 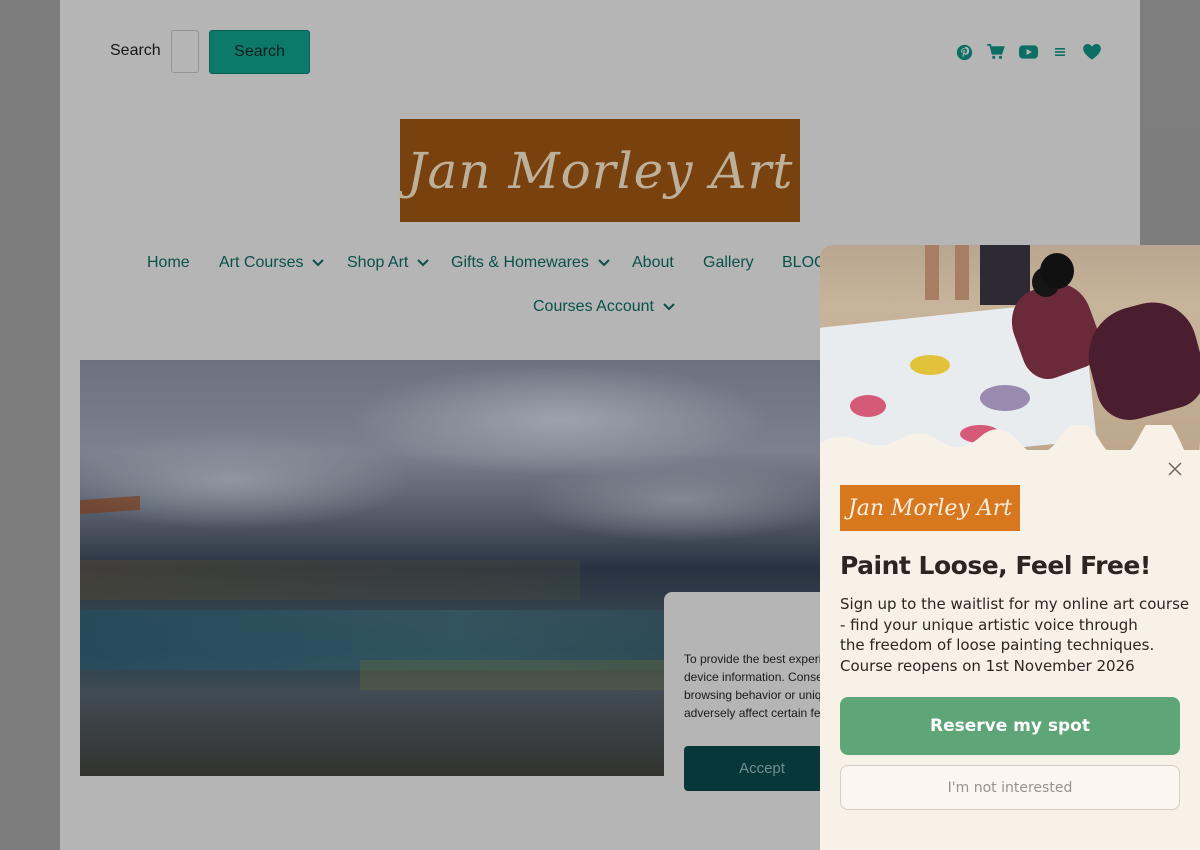 What do you see at coordinates (1010, 445) in the screenshot?
I see `wave-divider` at bounding box center [1010, 445].